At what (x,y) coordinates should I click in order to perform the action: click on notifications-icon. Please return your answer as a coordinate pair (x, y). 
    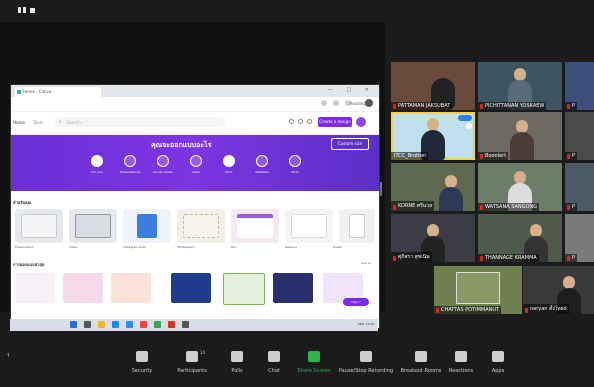
    Looking at the image, I should click on (309, 121).